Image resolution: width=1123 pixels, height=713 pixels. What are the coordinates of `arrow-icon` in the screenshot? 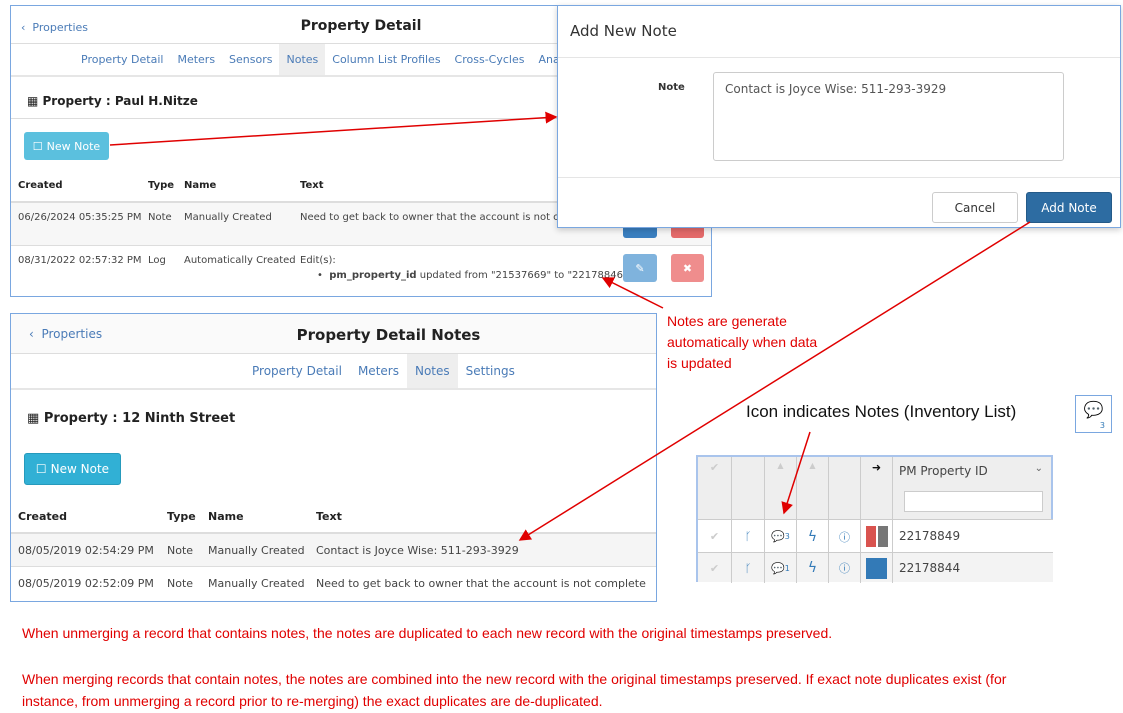 It's located at (796, 473).